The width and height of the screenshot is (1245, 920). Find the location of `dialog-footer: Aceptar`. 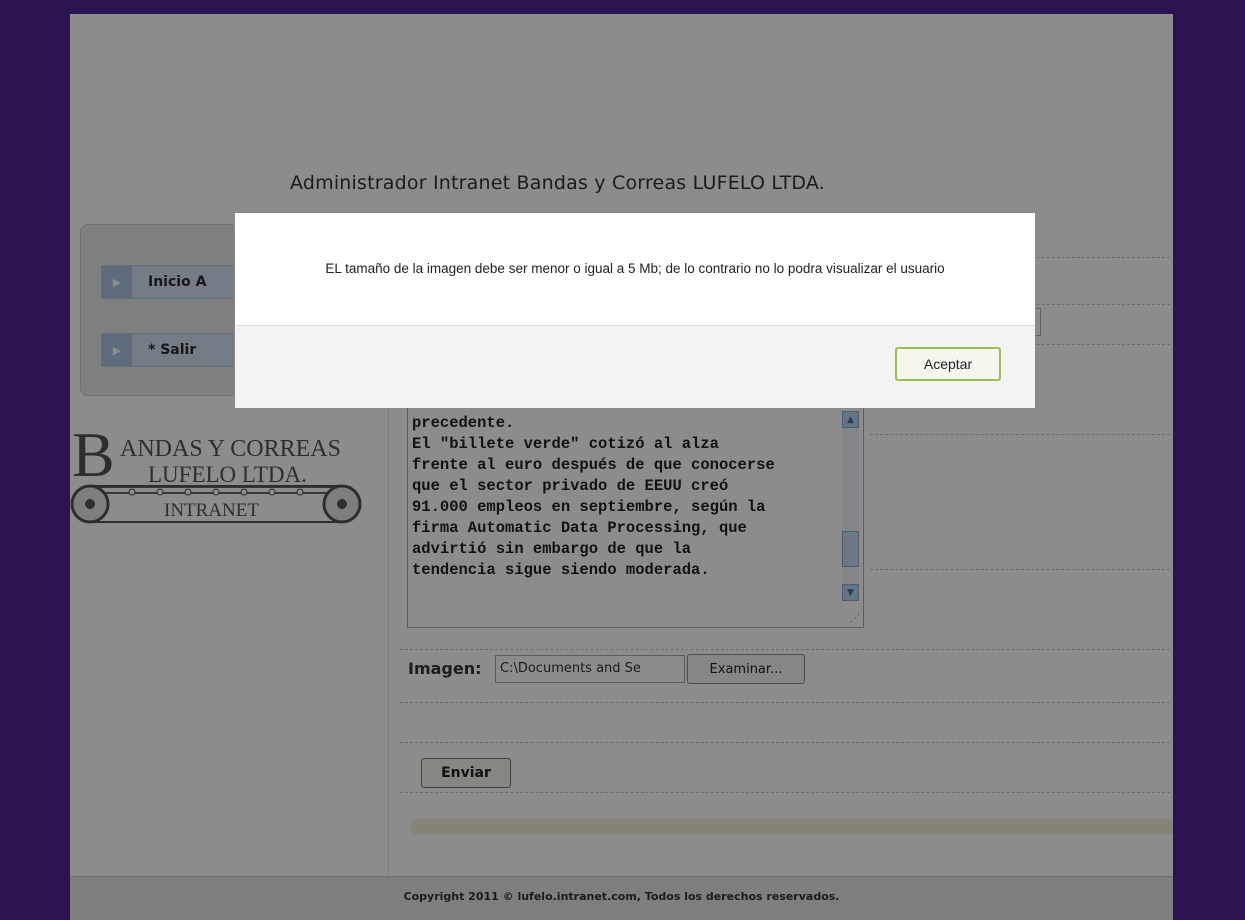

dialog-footer: Aceptar is located at coordinates (635, 366).